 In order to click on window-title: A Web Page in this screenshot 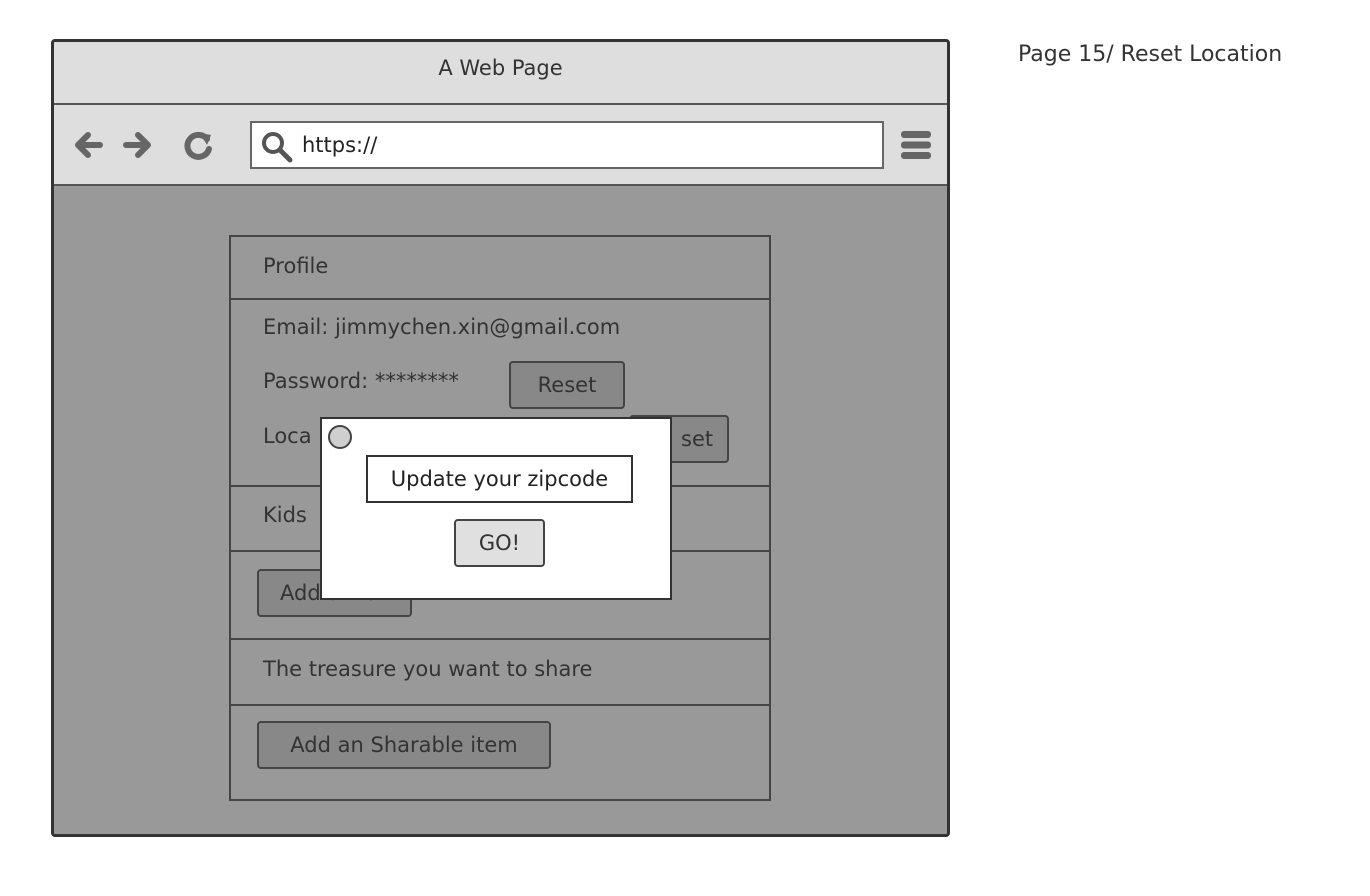, I will do `click(500, 73)`.